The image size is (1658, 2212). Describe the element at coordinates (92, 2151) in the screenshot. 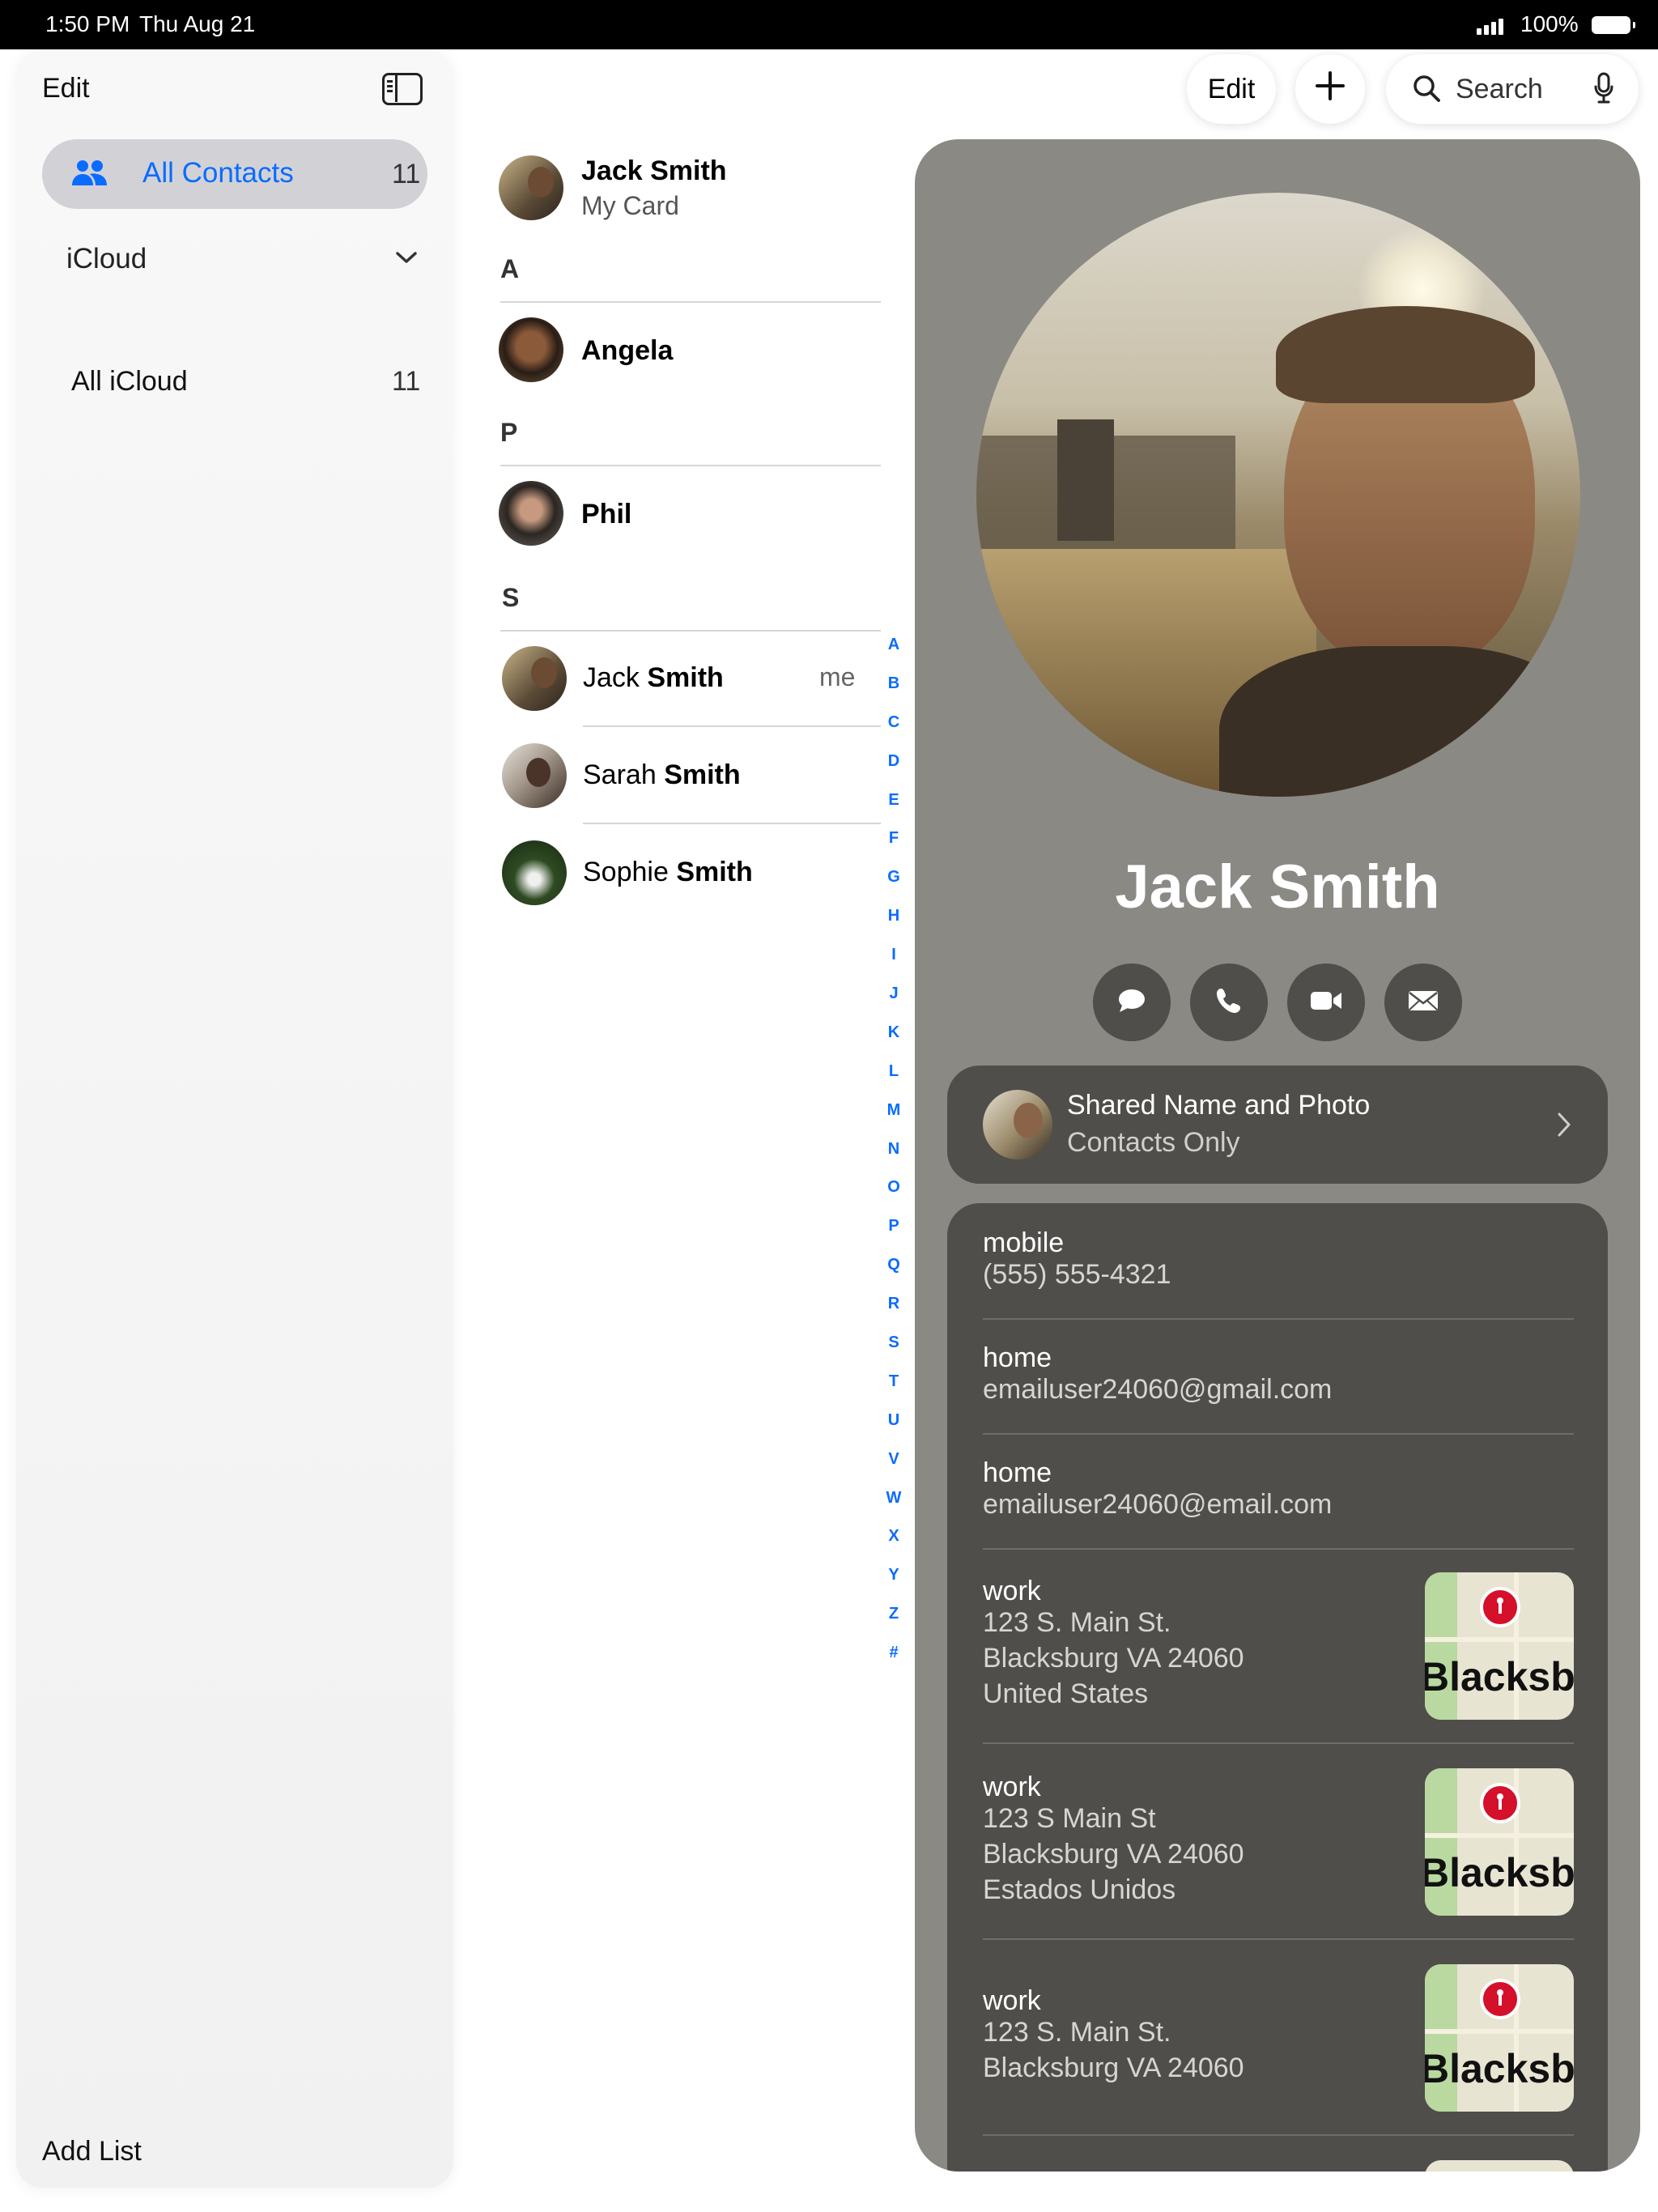

I see `add-list-button: Add List` at that location.